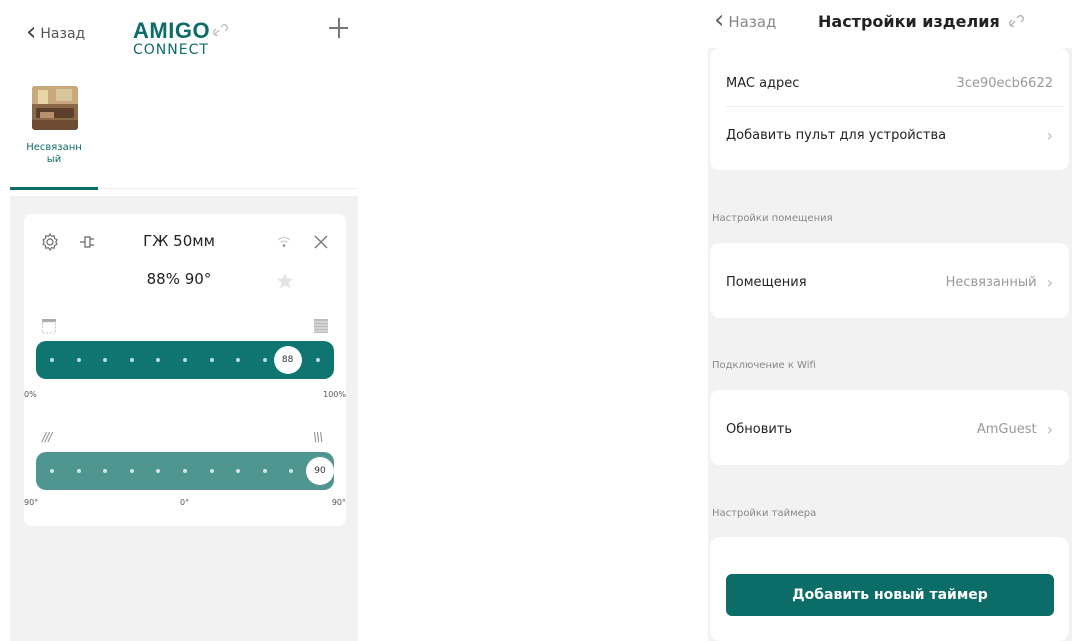 This screenshot has height=641, width=1072. I want to click on close-icon, so click(321, 242).